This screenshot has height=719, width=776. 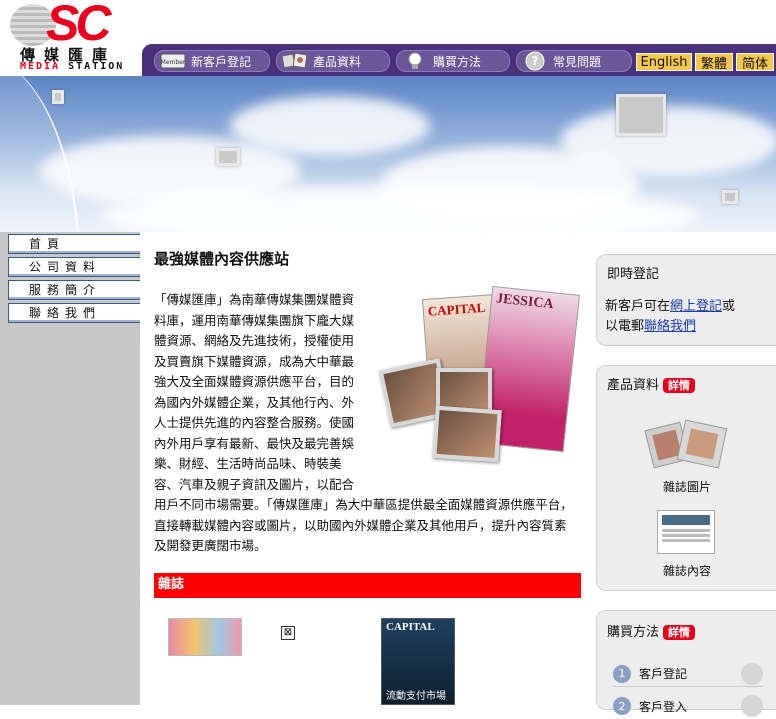 I want to click on nav-label: 新客戶登記, so click(x=221, y=61).